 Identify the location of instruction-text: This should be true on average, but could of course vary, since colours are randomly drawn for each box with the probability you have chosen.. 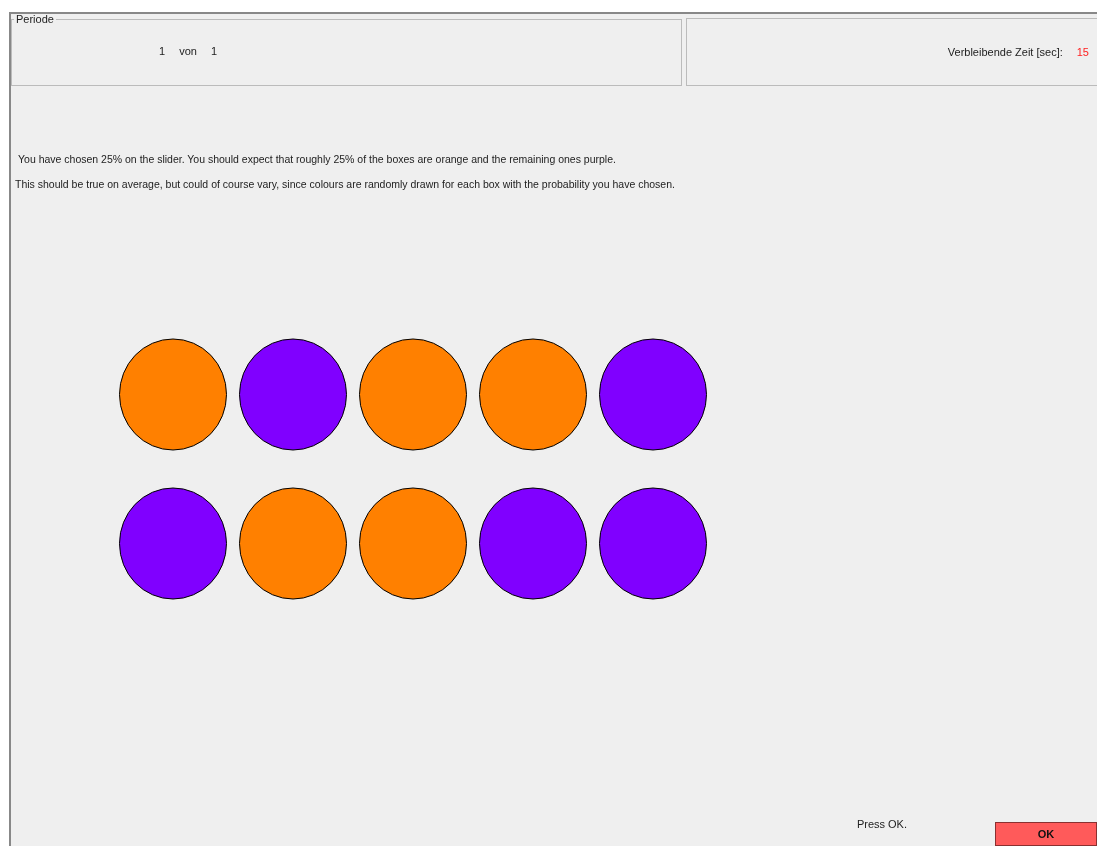
(345, 184).